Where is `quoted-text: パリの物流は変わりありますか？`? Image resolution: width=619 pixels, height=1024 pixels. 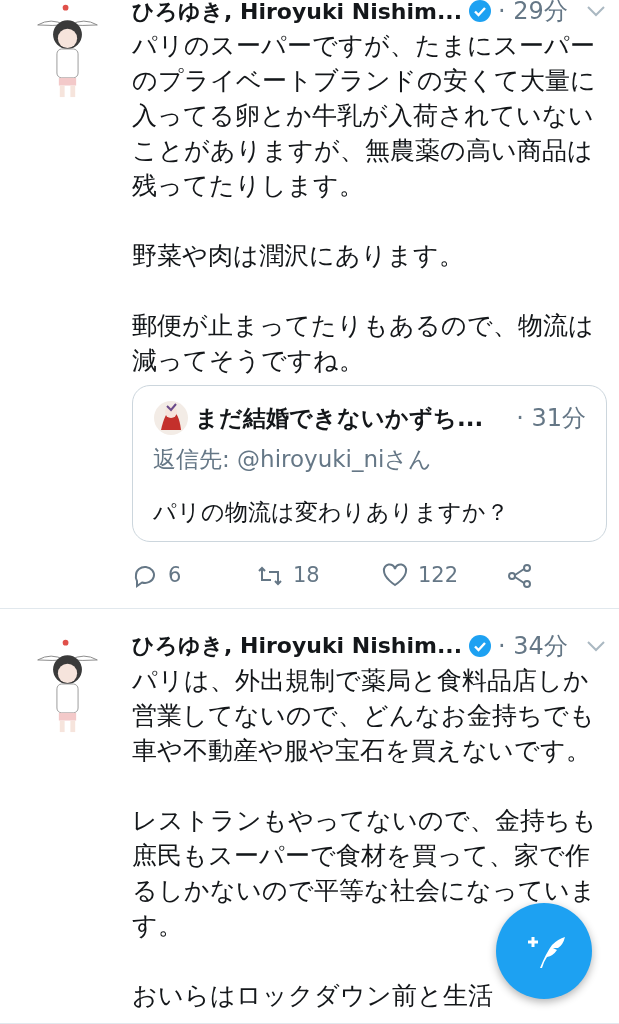 quoted-text: パリの物流は変わりありますか？ is located at coordinates (331, 512).